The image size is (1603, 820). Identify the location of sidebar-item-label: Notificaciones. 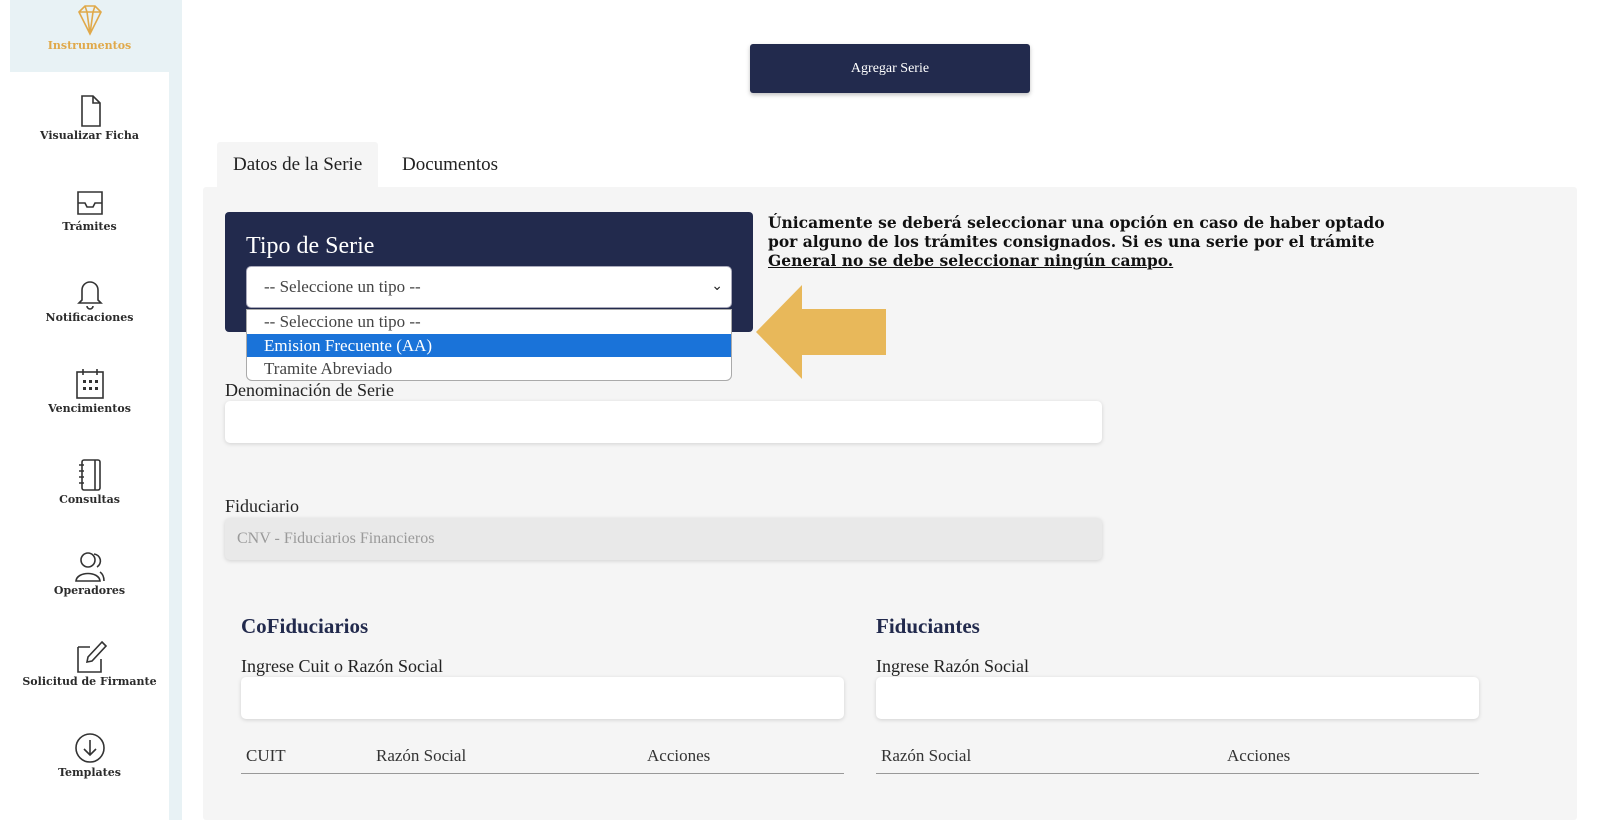
(89, 317).